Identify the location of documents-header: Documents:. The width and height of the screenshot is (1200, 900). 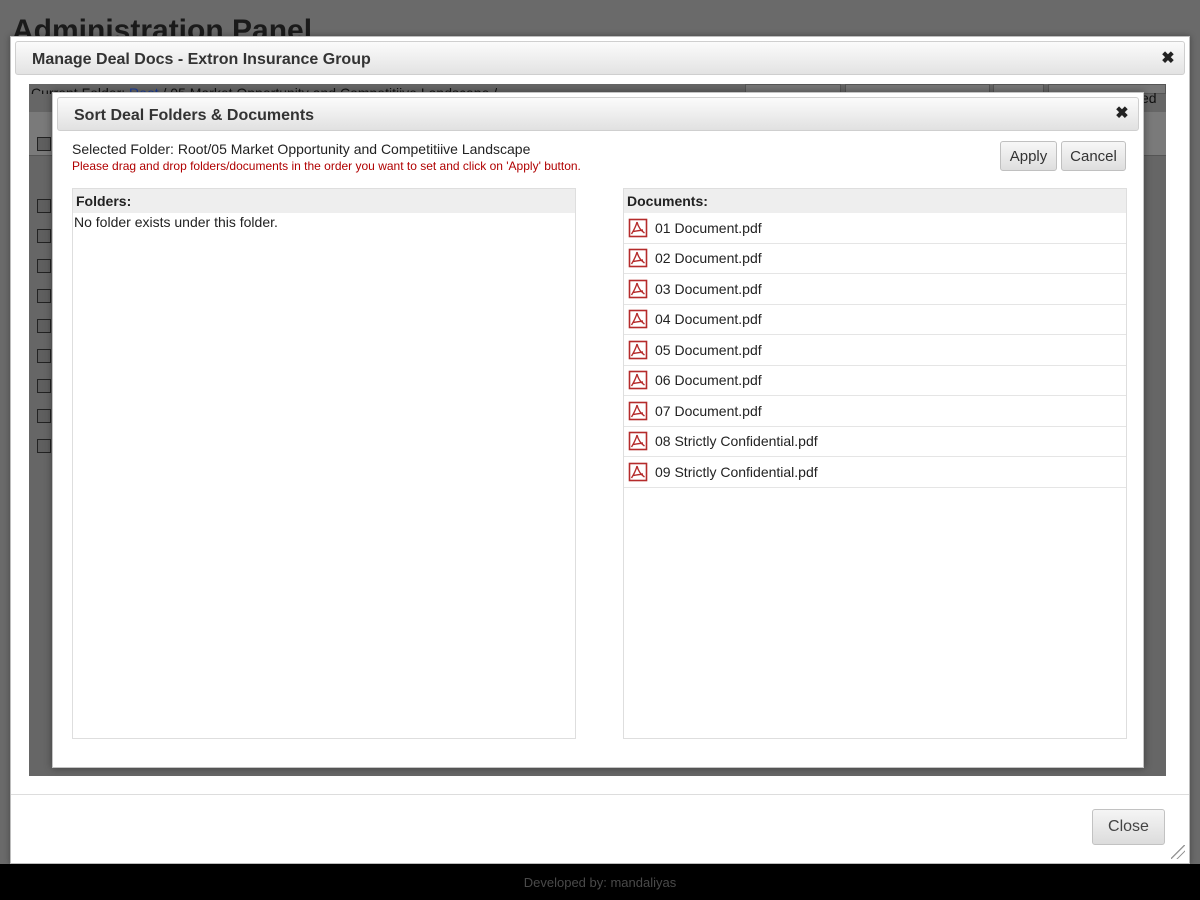
(875, 201).